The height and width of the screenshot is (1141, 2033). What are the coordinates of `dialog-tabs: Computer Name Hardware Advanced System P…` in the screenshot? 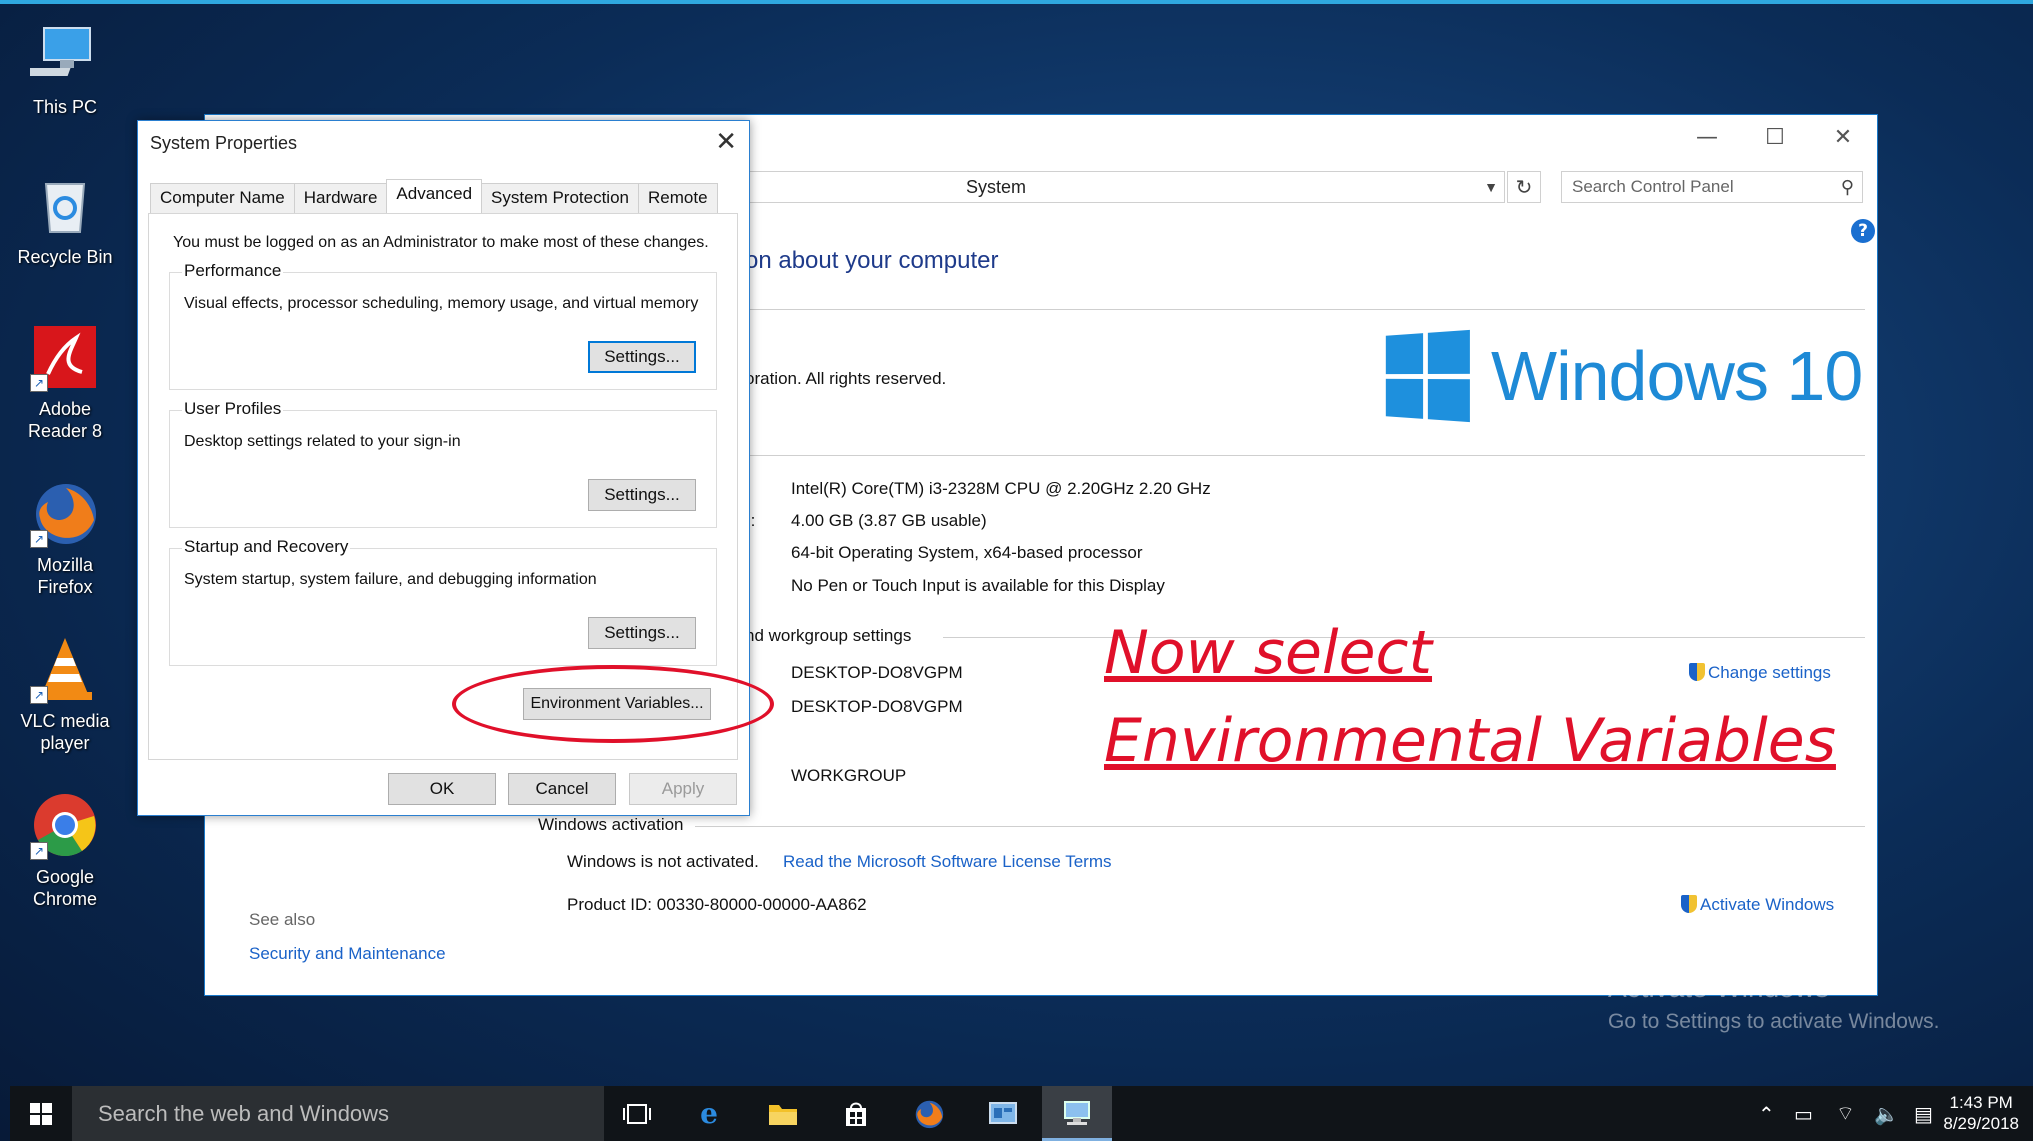 It's located at (434, 196).